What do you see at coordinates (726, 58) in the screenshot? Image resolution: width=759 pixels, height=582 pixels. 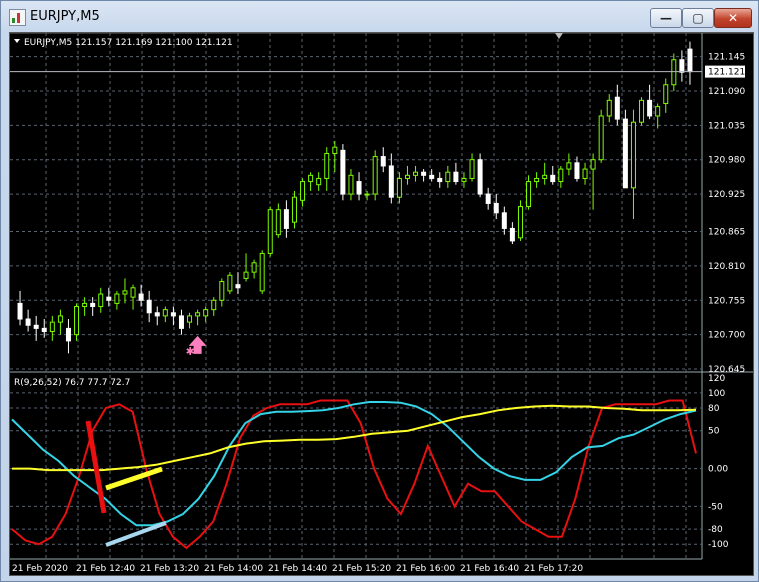 I see `price-tick-label: 121.145` at bounding box center [726, 58].